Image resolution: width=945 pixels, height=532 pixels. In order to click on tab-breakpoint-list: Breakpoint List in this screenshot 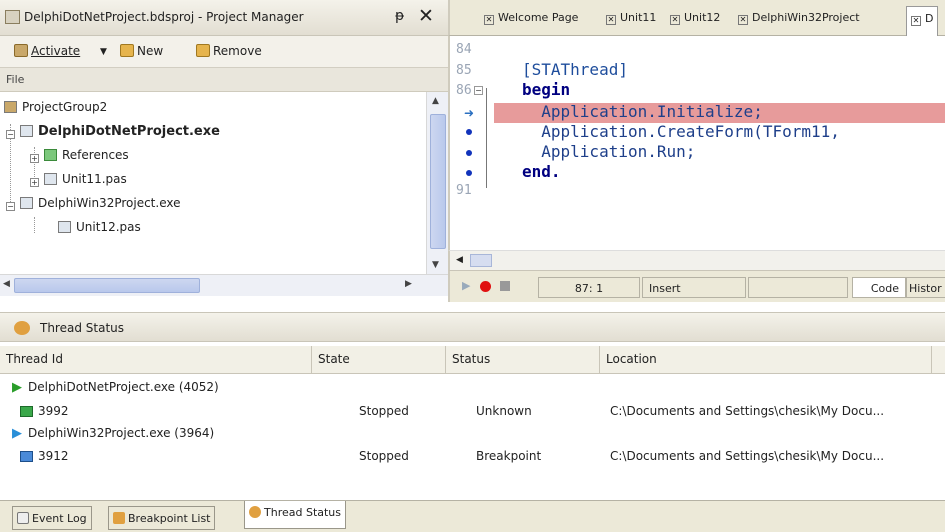, I will do `click(162, 518)`.